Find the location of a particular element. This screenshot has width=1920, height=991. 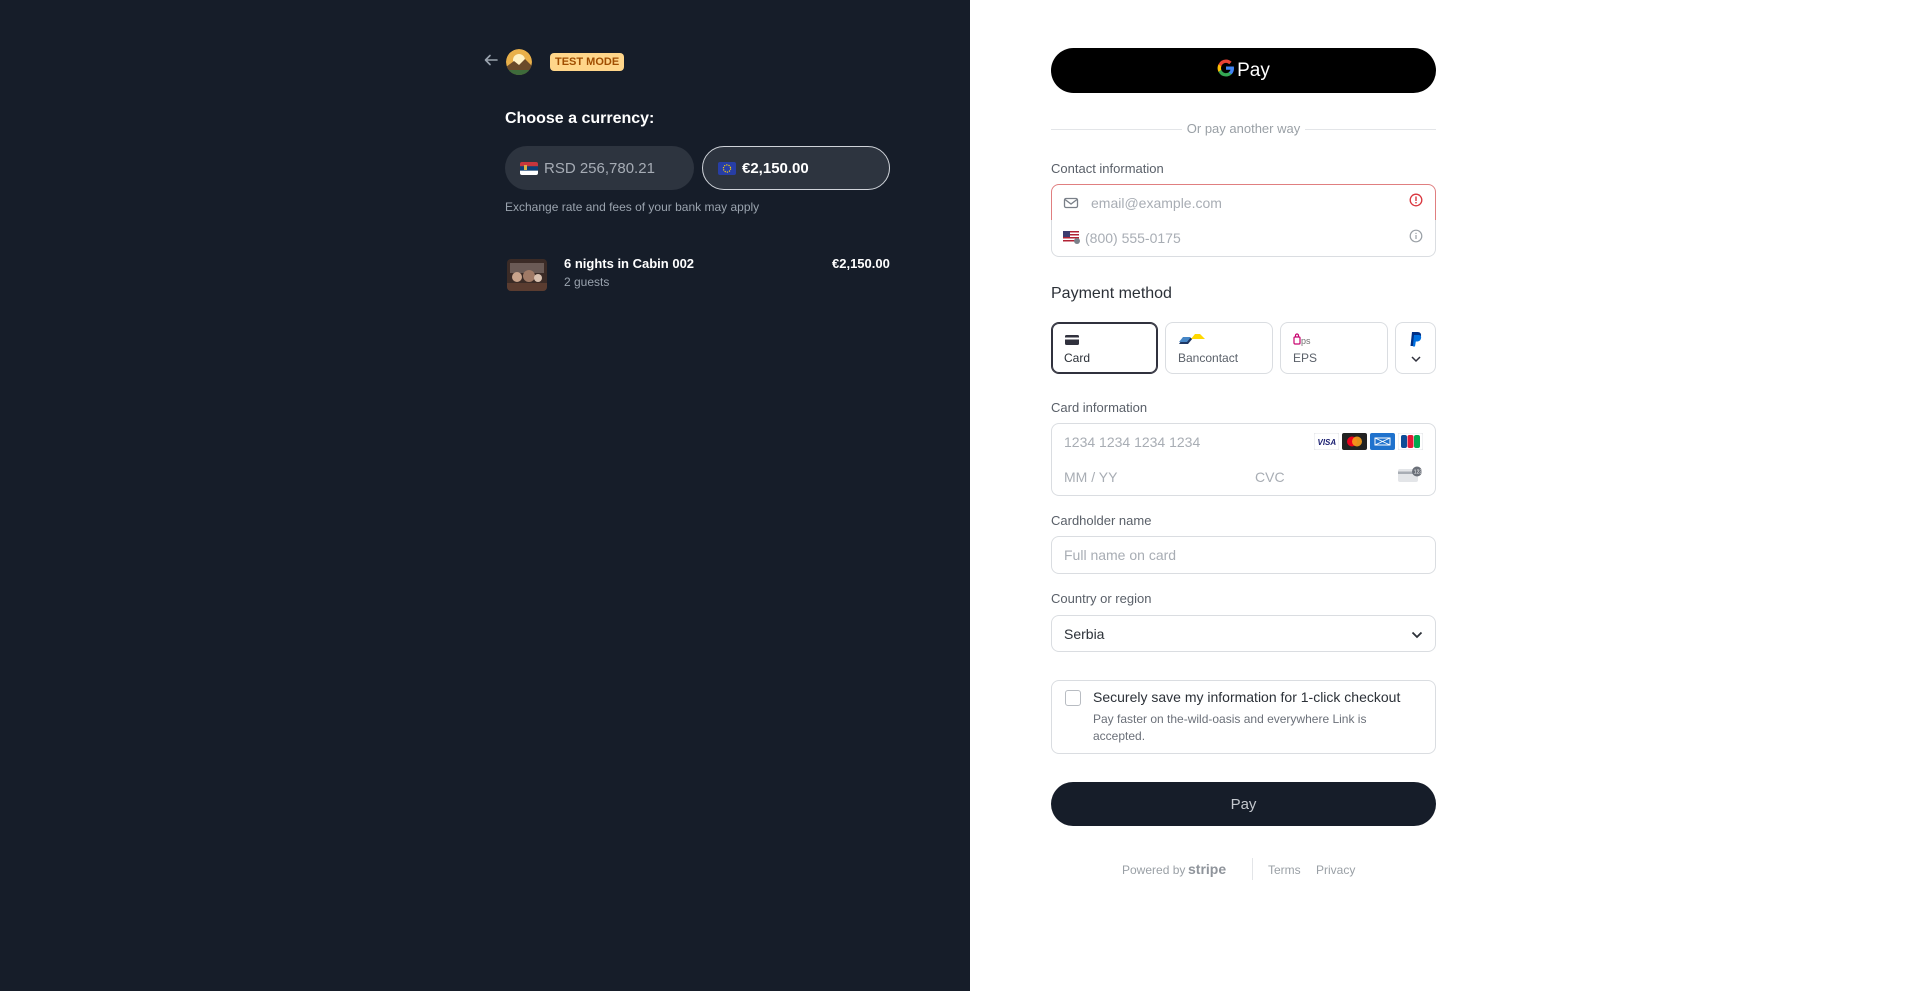

eps-icon: ps is located at coordinates (1334, 340).